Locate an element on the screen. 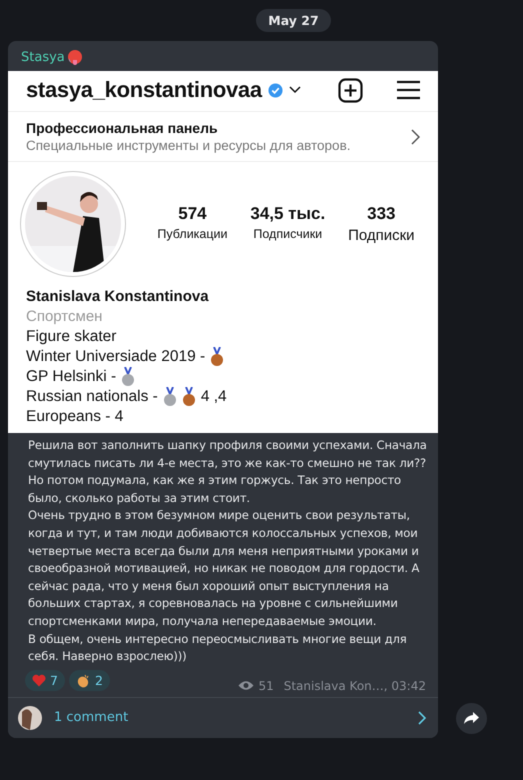 Image resolution: width=523 pixels, height=780 pixels. bio-text: Russian nationals - is located at coordinates (92, 397).